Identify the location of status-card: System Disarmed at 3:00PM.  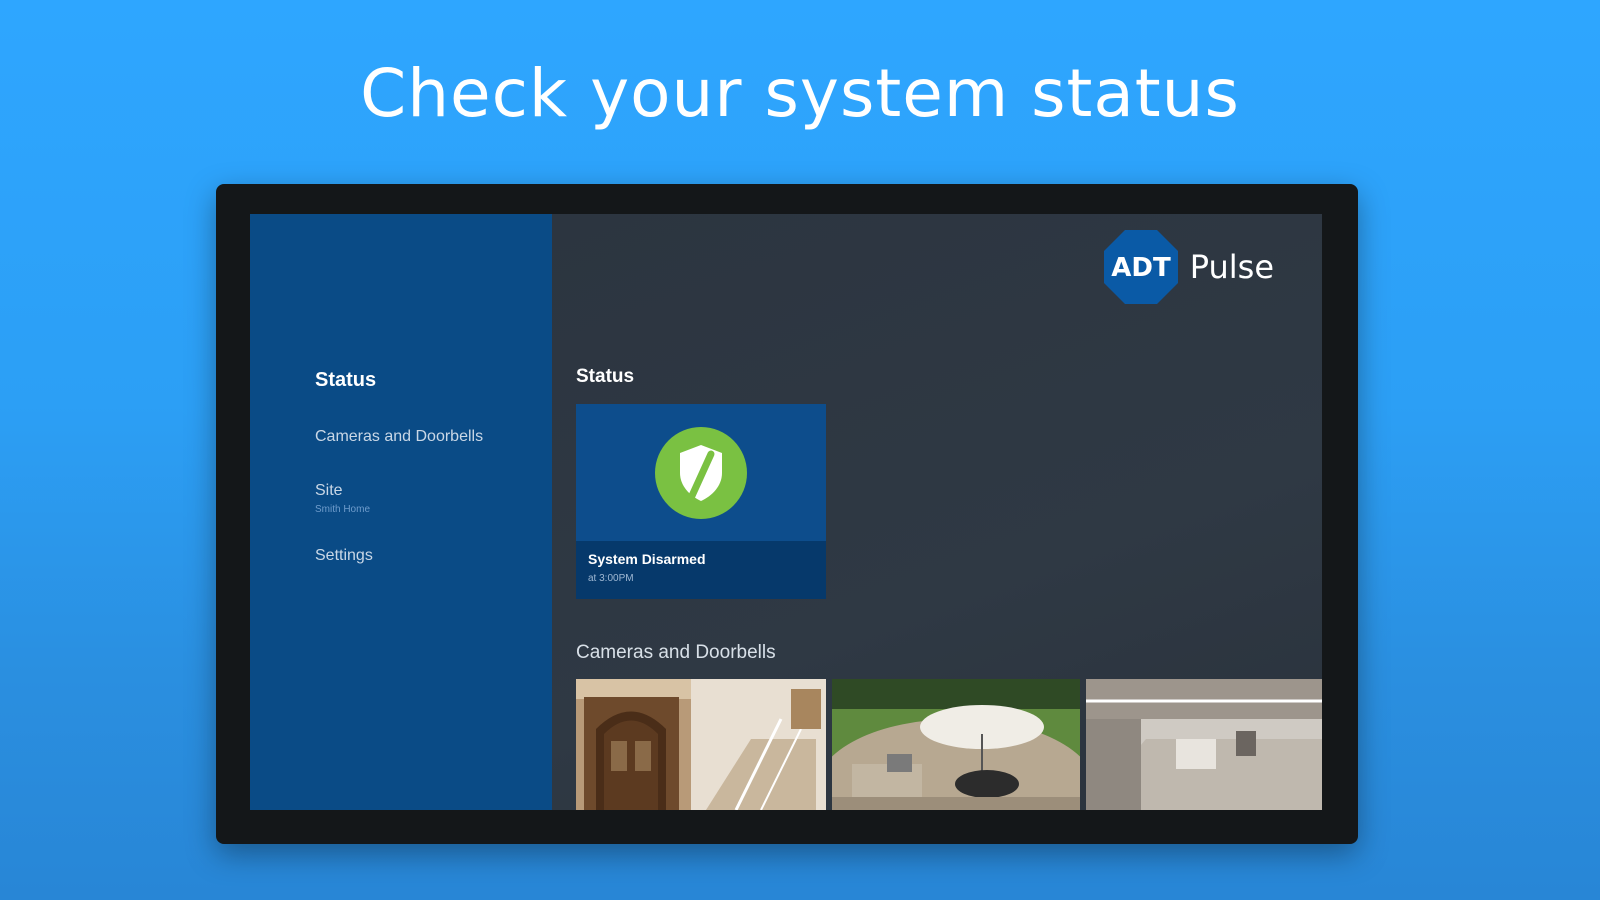
(701, 501).